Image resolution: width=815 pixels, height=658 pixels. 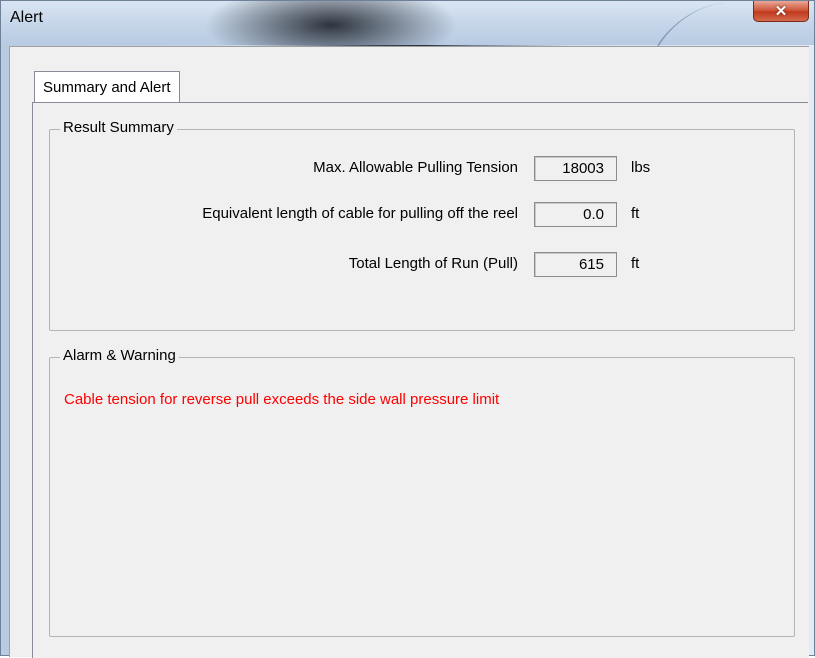 I want to click on max-pulling-tension-unit: lbs, so click(x=641, y=167).